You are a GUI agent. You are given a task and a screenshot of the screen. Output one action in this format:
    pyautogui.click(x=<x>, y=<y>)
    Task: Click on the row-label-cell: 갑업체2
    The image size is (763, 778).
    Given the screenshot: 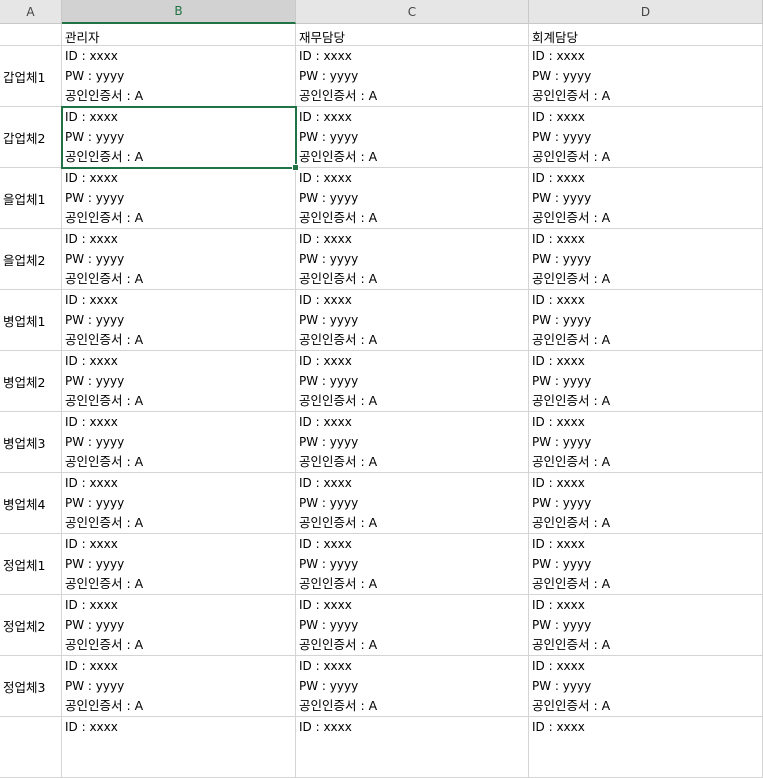 What is the action you would take?
    pyautogui.click(x=31, y=137)
    